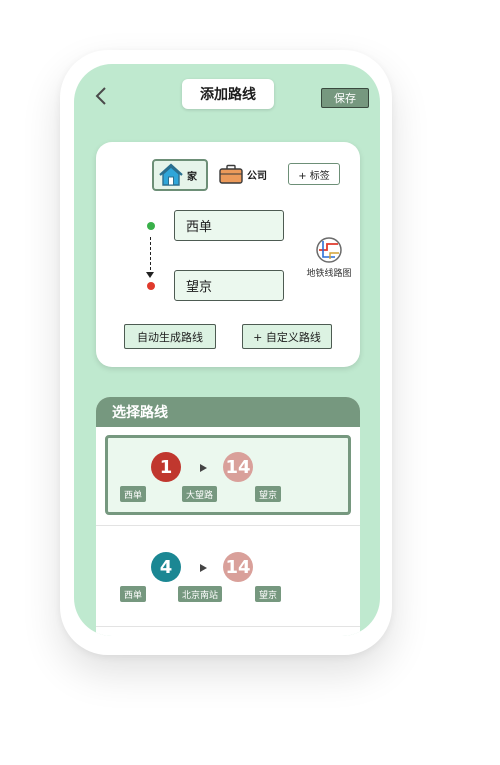  I want to click on auto-generate-route-button: 自动生成路线, so click(170, 336).